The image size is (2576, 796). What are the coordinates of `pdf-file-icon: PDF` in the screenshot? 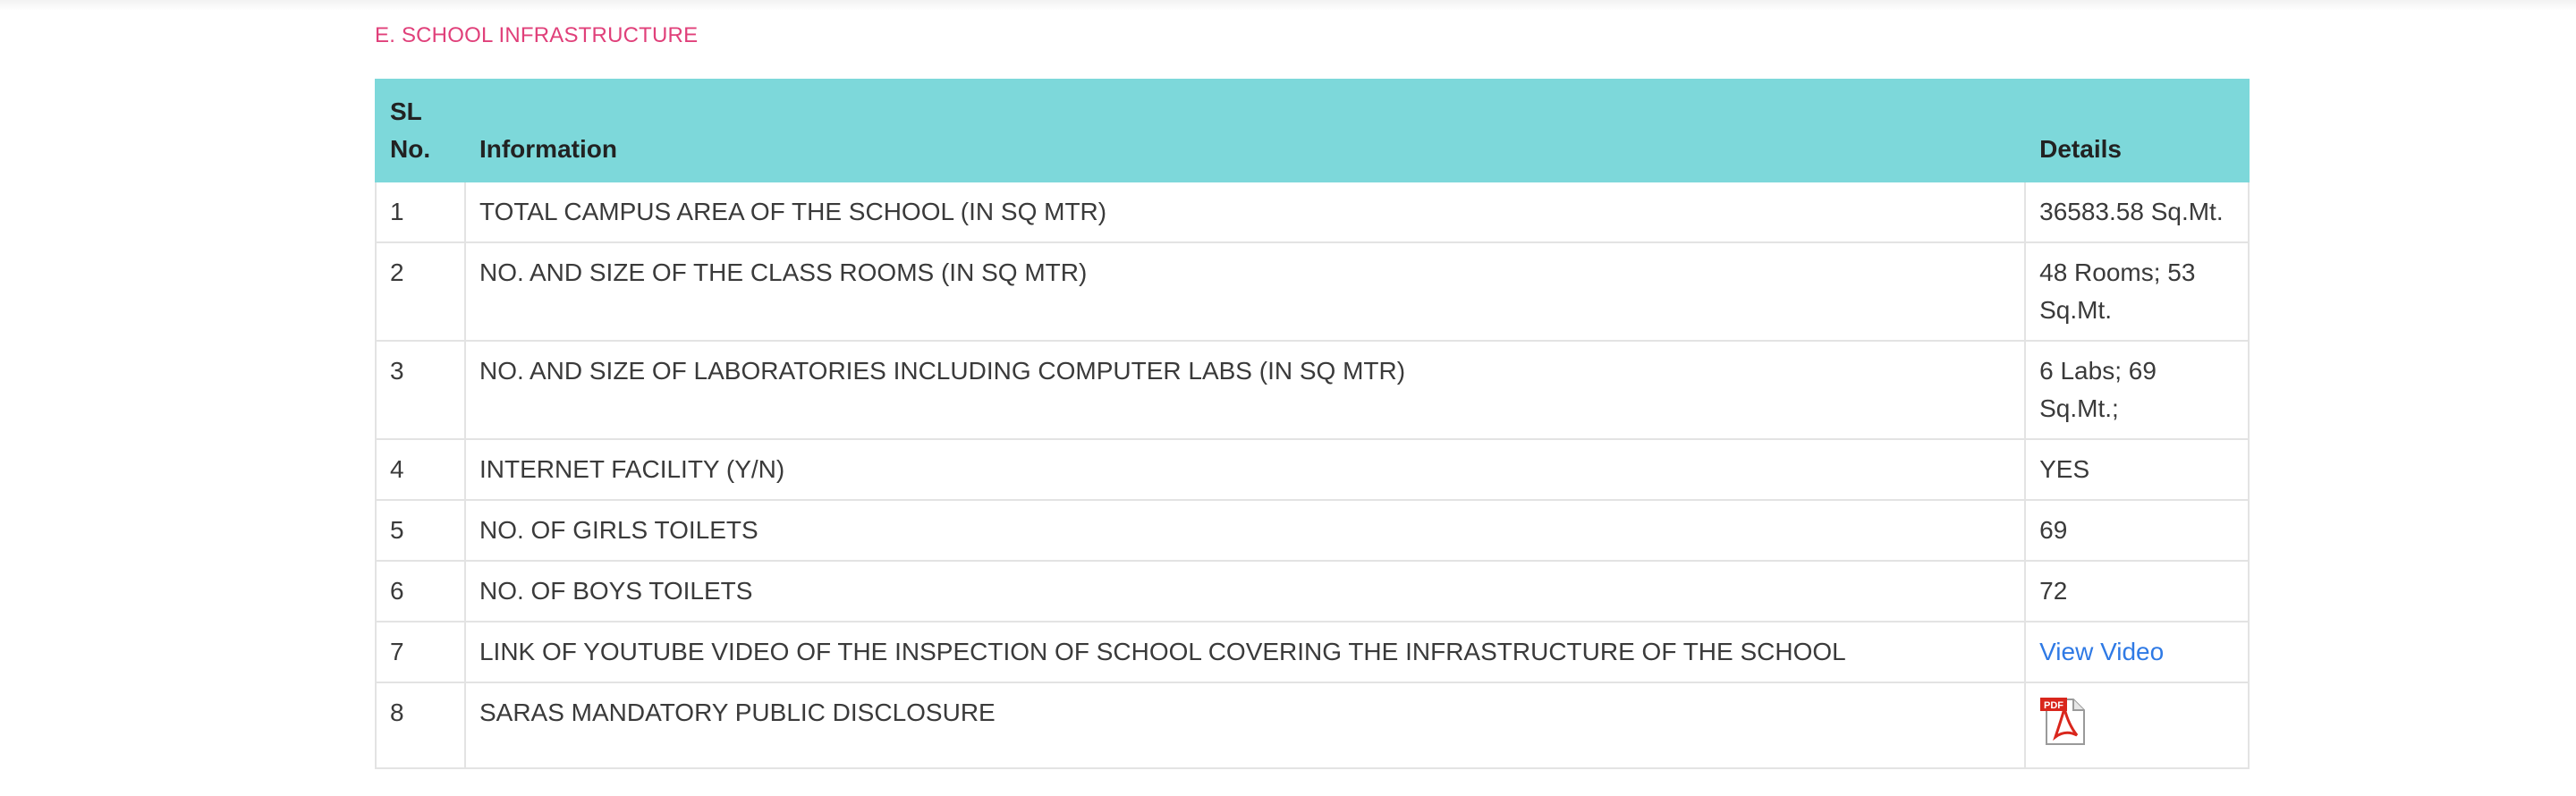 It's located at (2064, 721).